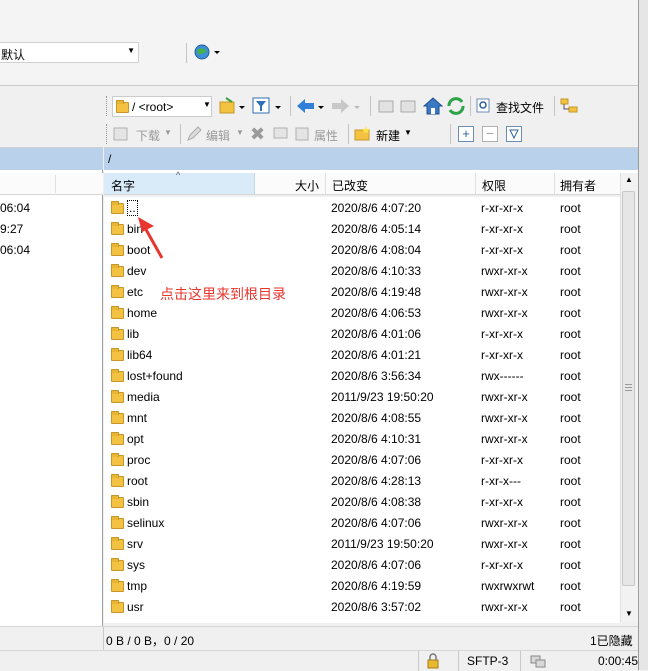 This screenshot has height=671, width=648. Describe the element at coordinates (144, 134) in the screenshot. I see `download-button: 下载 ▼` at that location.